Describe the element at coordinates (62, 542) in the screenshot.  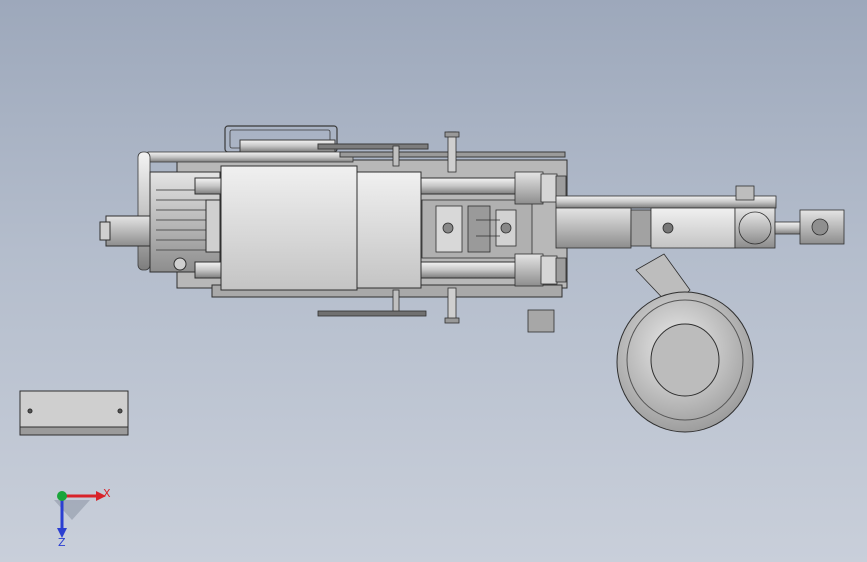
I see `triad-z-label: Z` at that location.